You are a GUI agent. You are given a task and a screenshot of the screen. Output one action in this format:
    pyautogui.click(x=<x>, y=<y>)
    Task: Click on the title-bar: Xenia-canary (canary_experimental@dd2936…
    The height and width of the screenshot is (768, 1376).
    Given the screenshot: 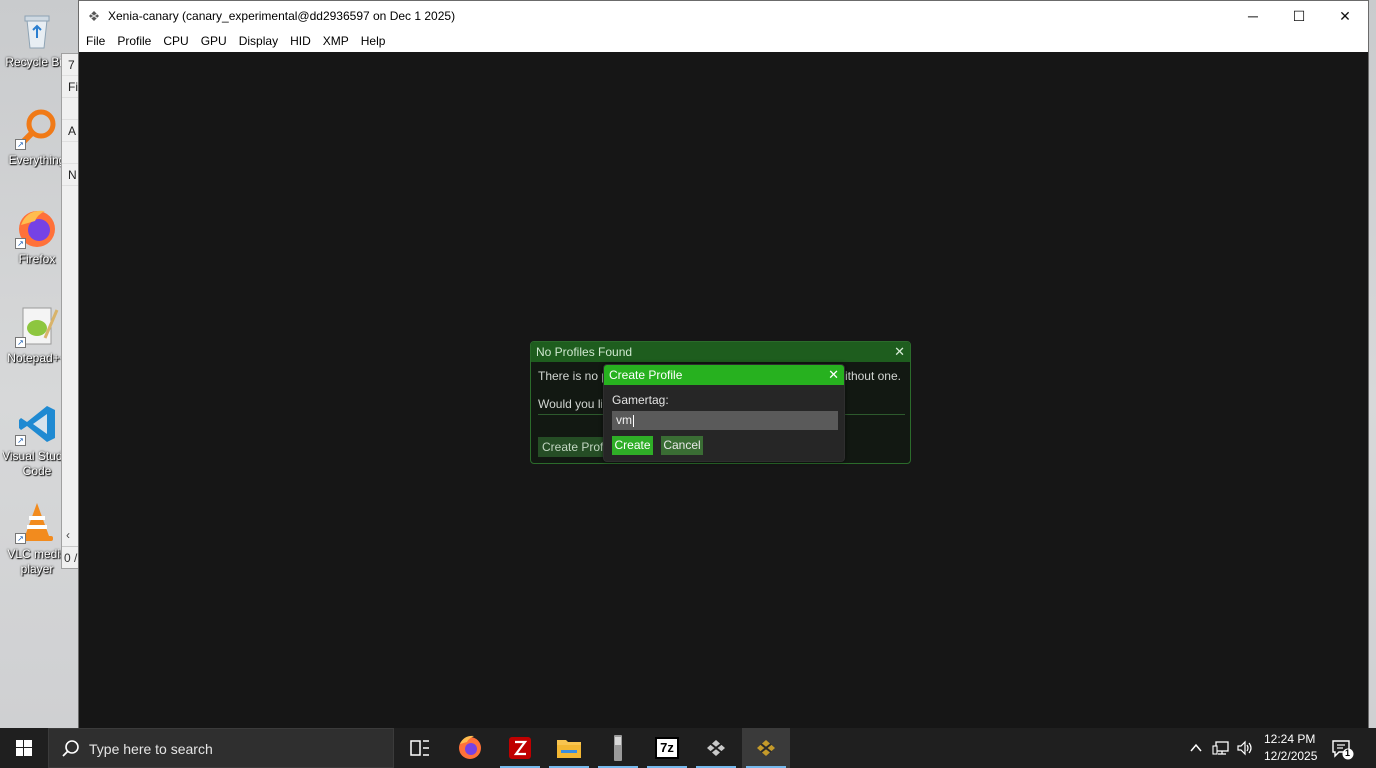 What is the action you would take?
    pyautogui.click(x=723, y=16)
    